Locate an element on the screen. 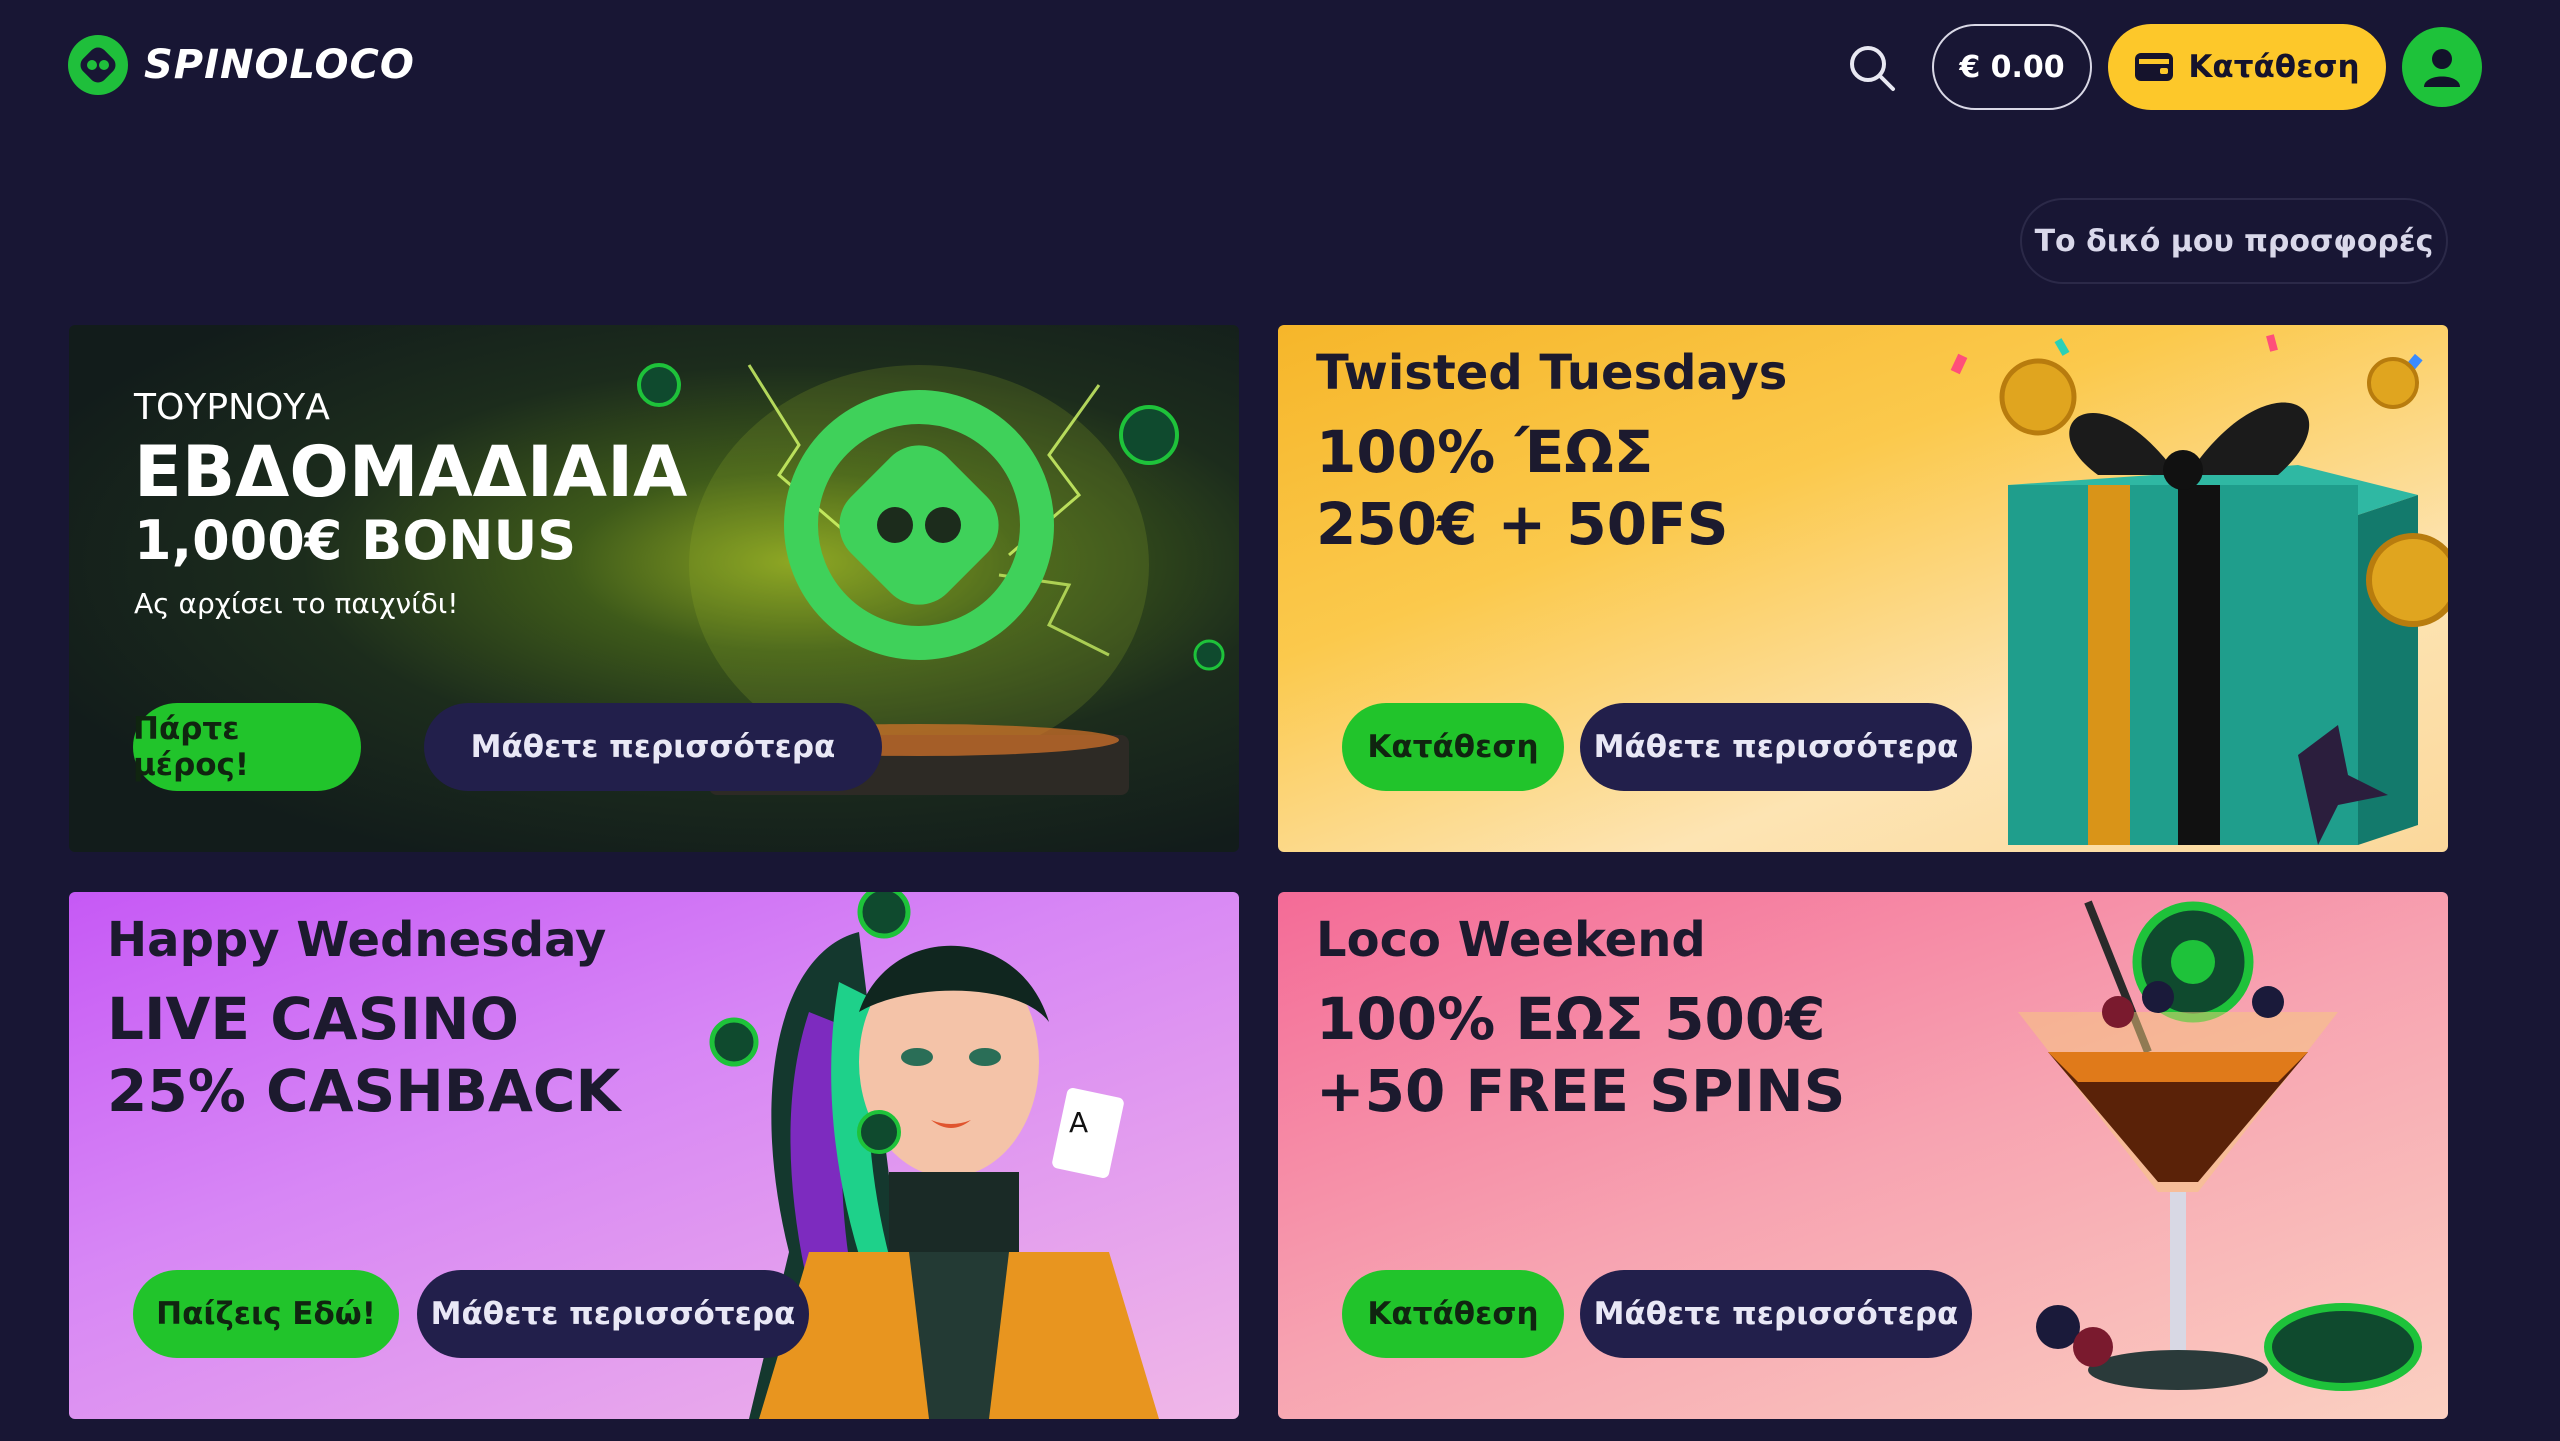  card-offer-line-2: +50 FREE SPINS is located at coordinates (1581, 1091).